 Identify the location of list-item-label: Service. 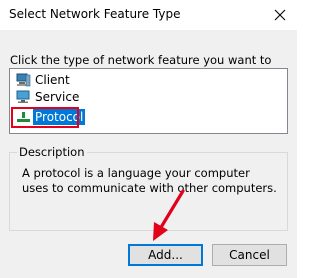
(57, 97).